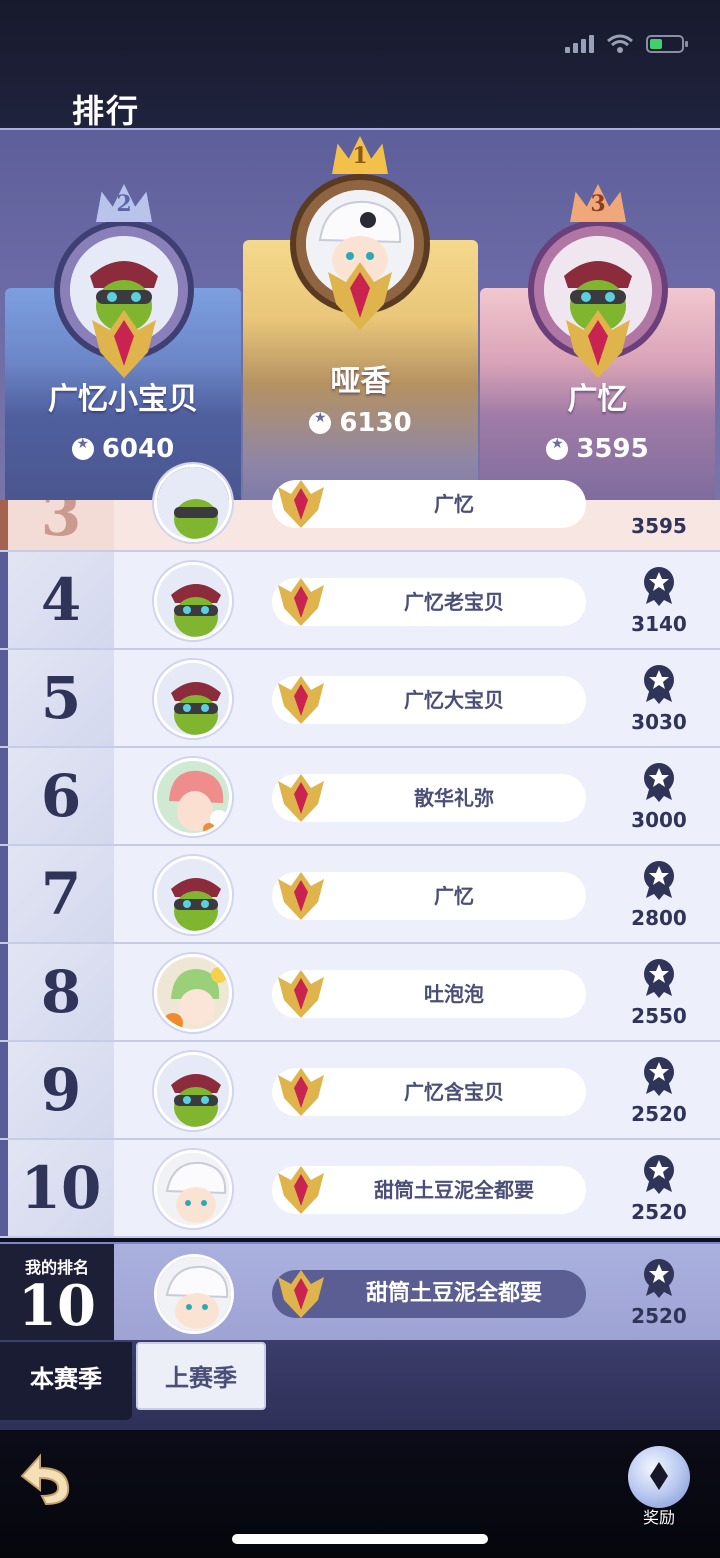  What do you see at coordinates (57, 796) in the screenshot?
I see `rank-number: 6` at bounding box center [57, 796].